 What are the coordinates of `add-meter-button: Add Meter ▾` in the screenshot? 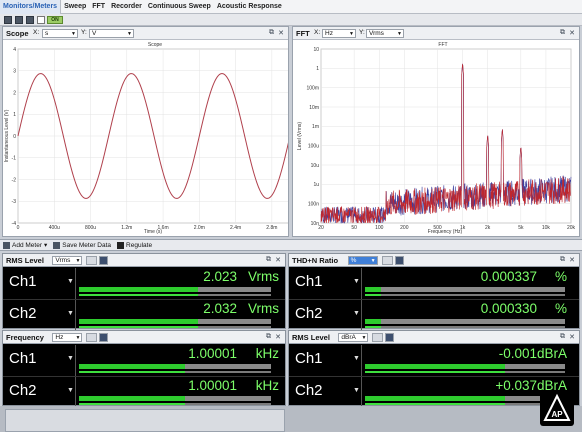 It's located at (25, 245).